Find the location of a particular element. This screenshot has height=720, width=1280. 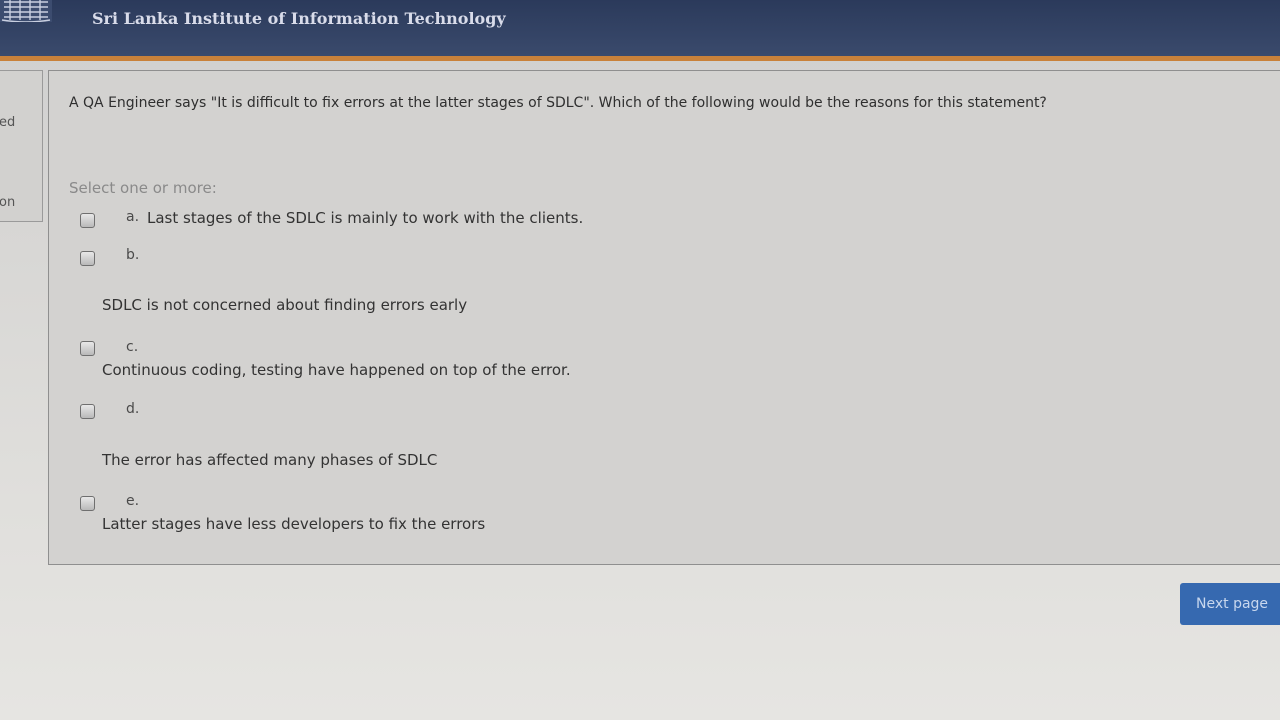

sidebar-panel: ed on is located at coordinates (21, 146).